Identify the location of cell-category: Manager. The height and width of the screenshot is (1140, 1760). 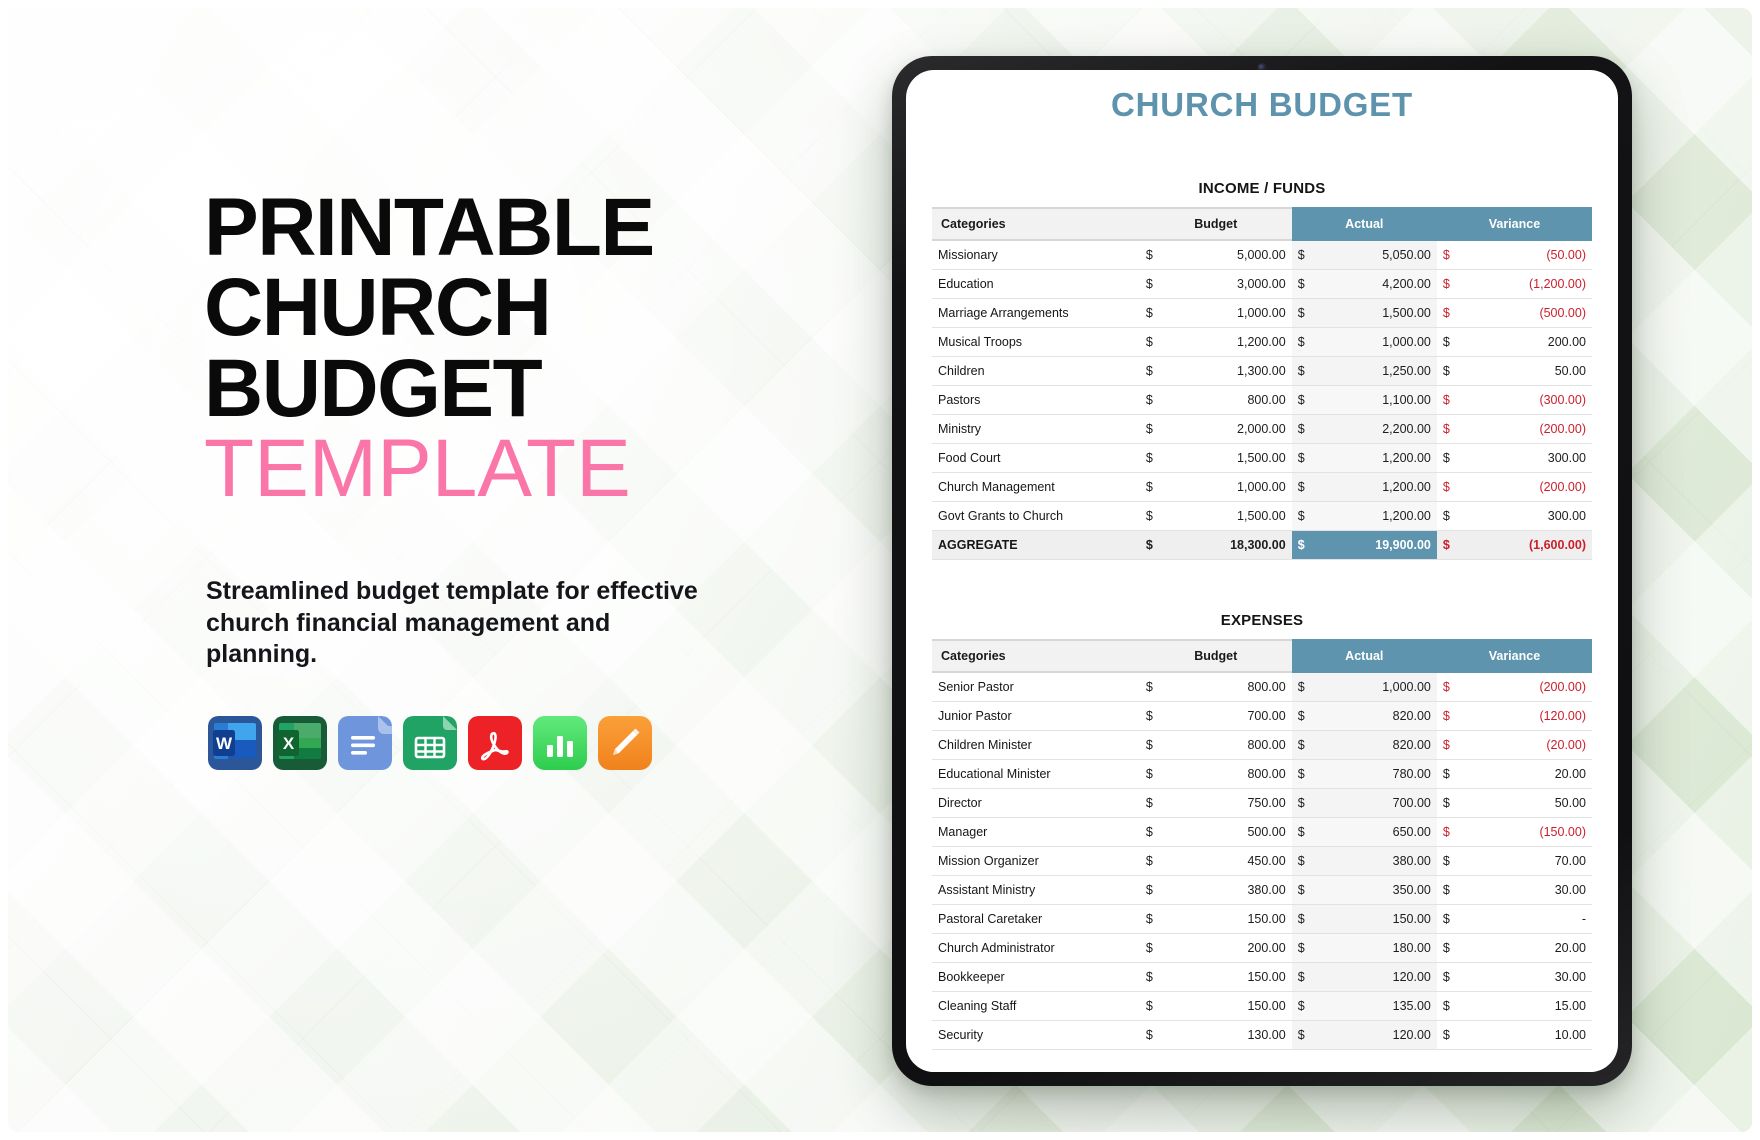
(1036, 832).